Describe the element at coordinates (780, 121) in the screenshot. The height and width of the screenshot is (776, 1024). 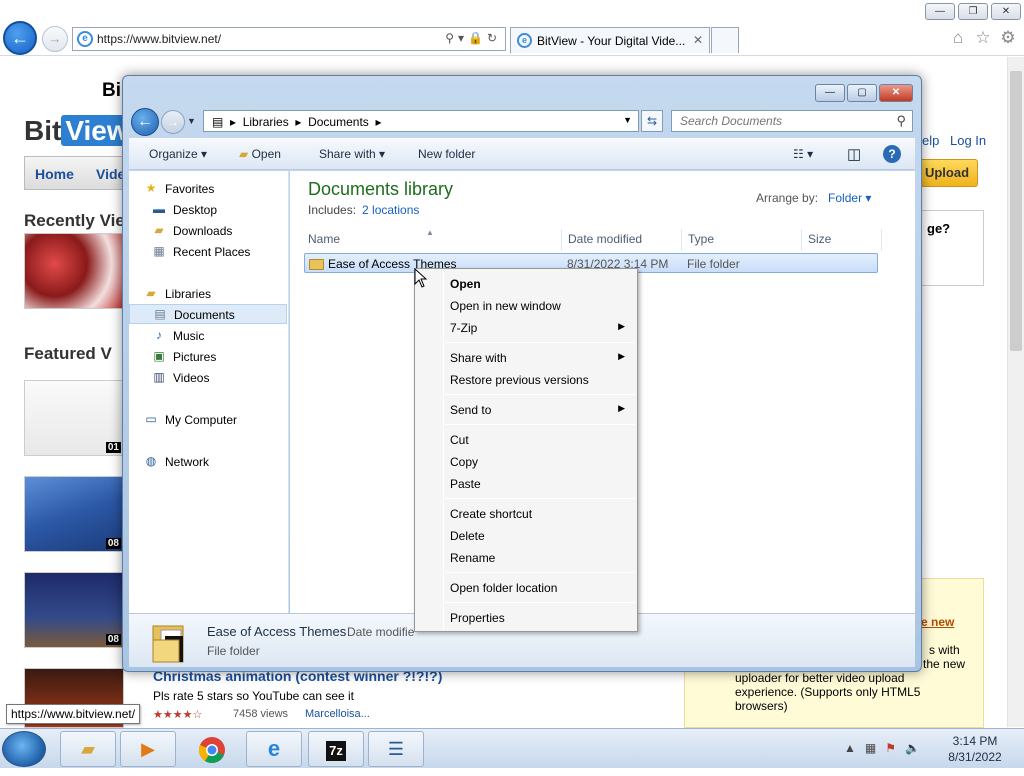
I see `search-input` at that location.